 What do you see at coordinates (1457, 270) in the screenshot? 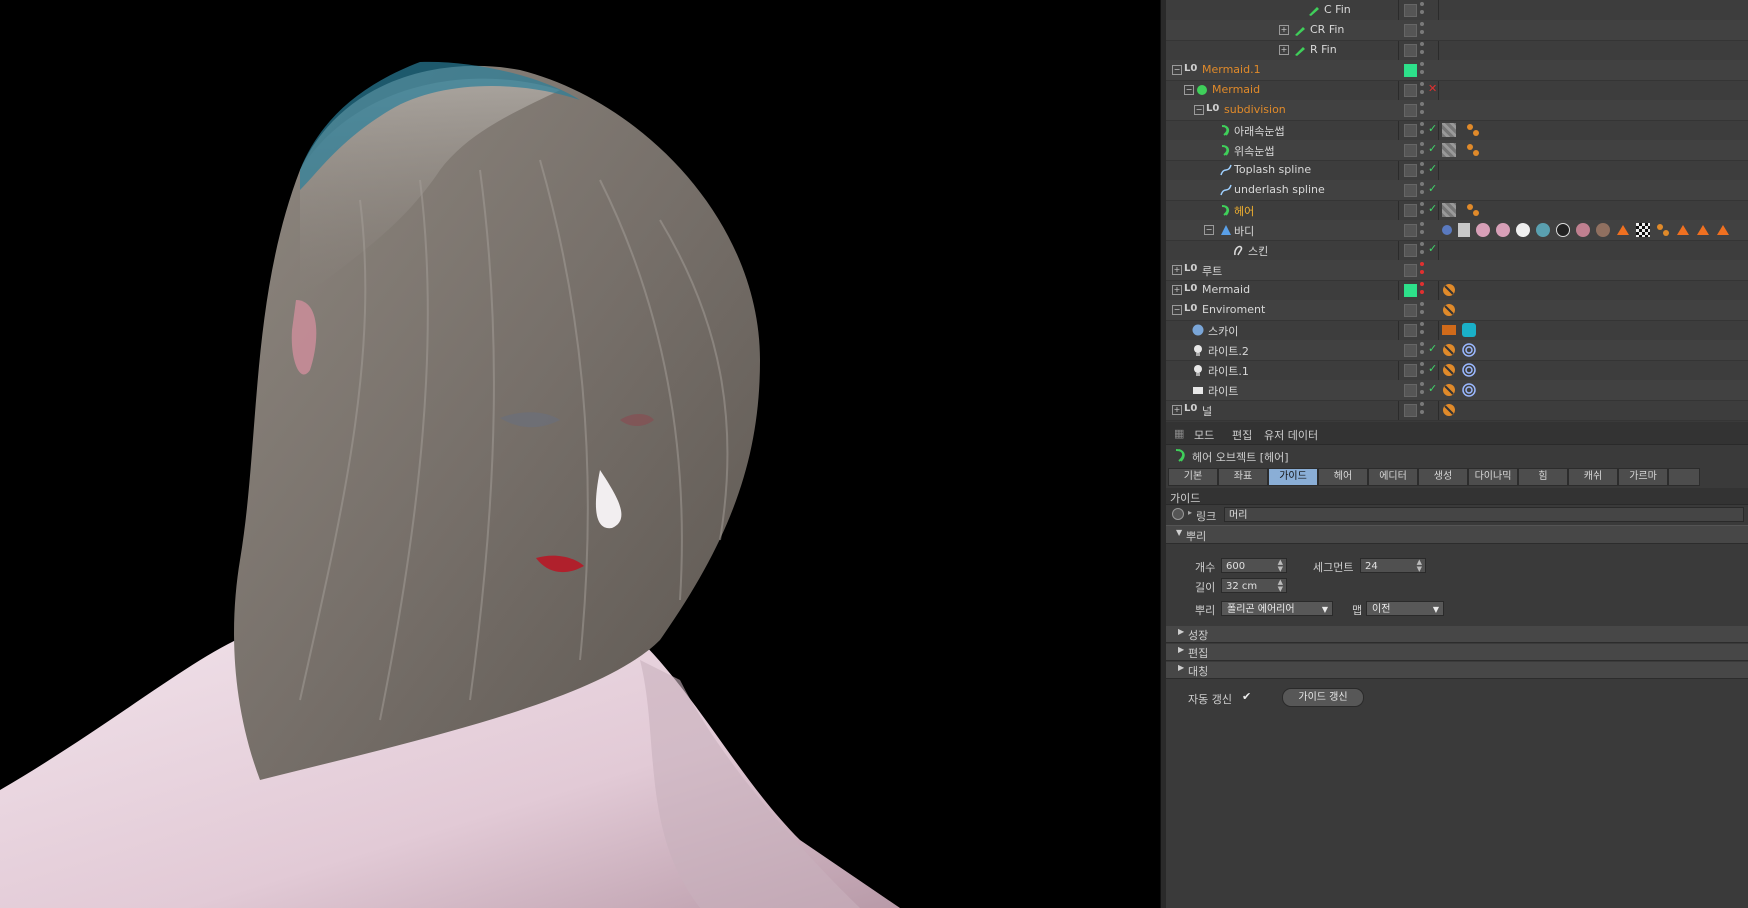
I see `object-row: + L0 루트` at bounding box center [1457, 270].